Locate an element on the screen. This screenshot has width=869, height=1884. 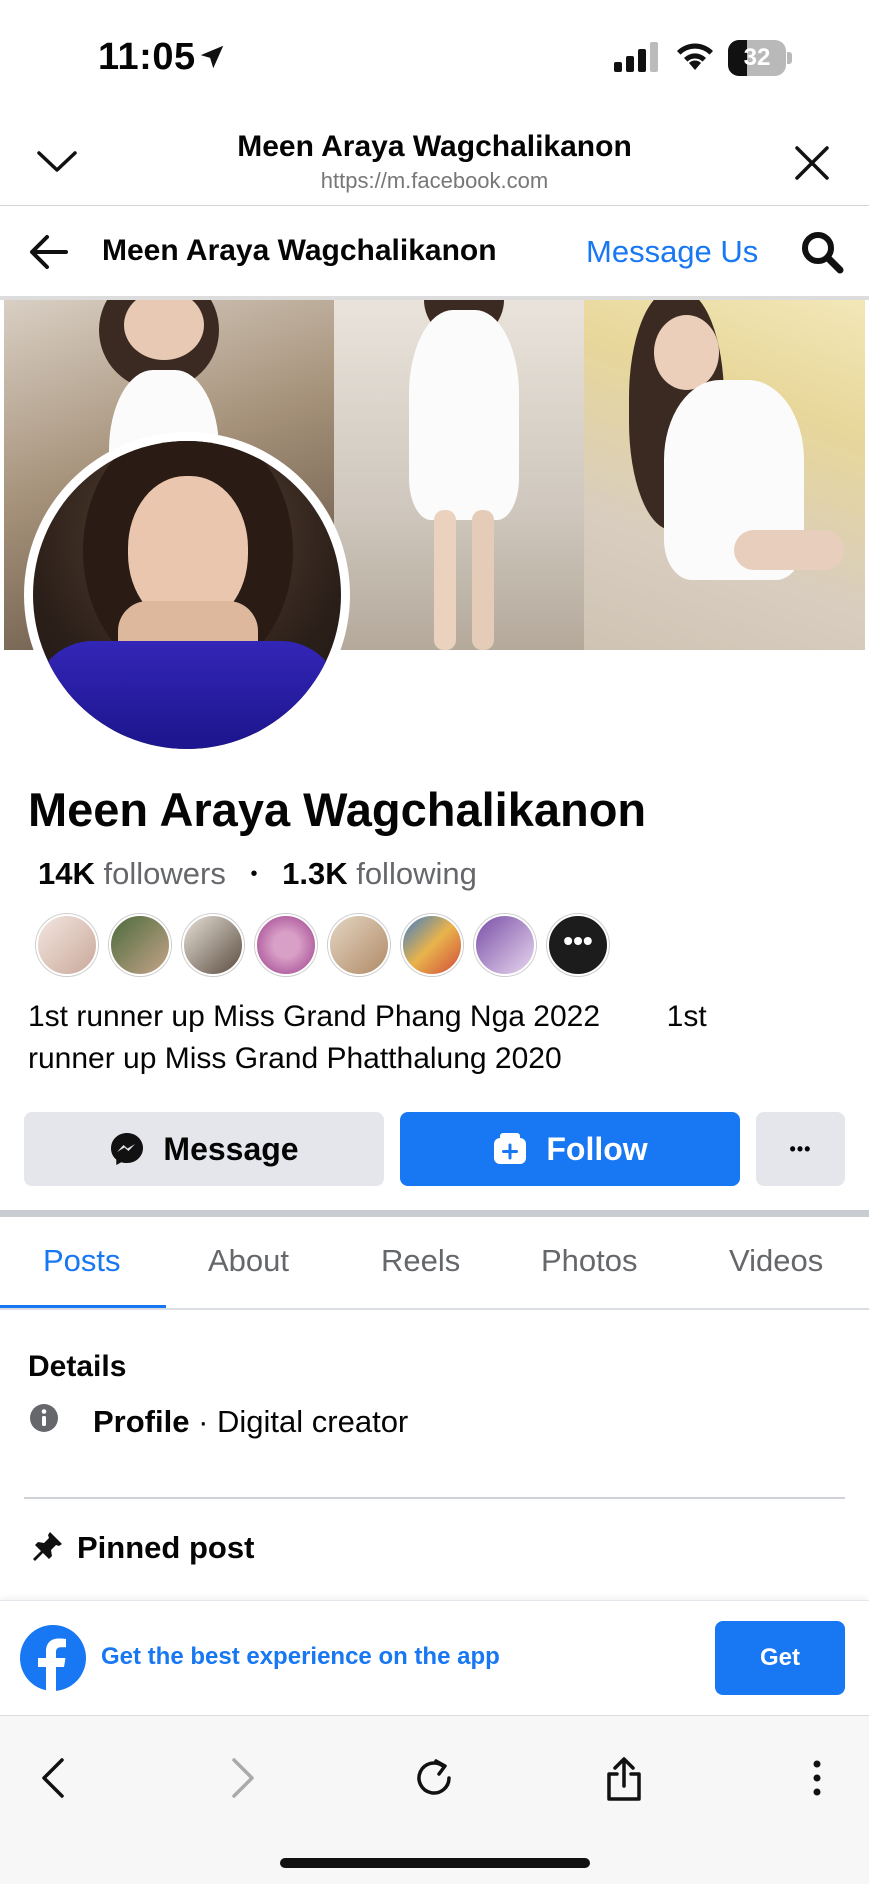
details-divider is located at coordinates (434, 1498).